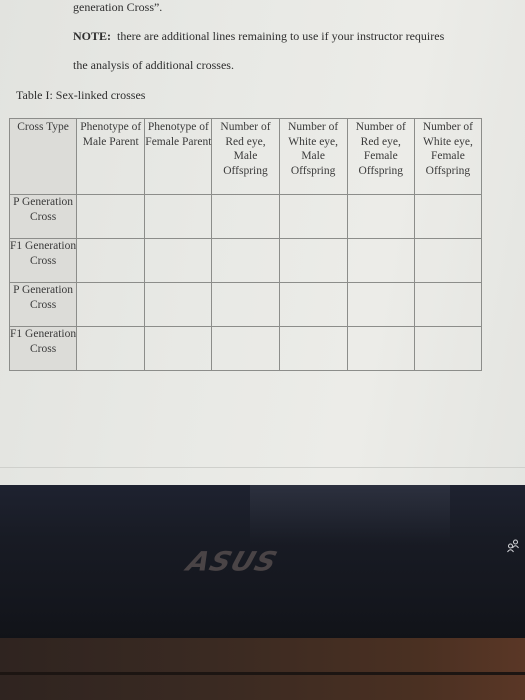  What do you see at coordinates (448, 156) in the screenshot?
I see `column-header: Number of White eye, Female Offspring` at bounding box center [448, 156].